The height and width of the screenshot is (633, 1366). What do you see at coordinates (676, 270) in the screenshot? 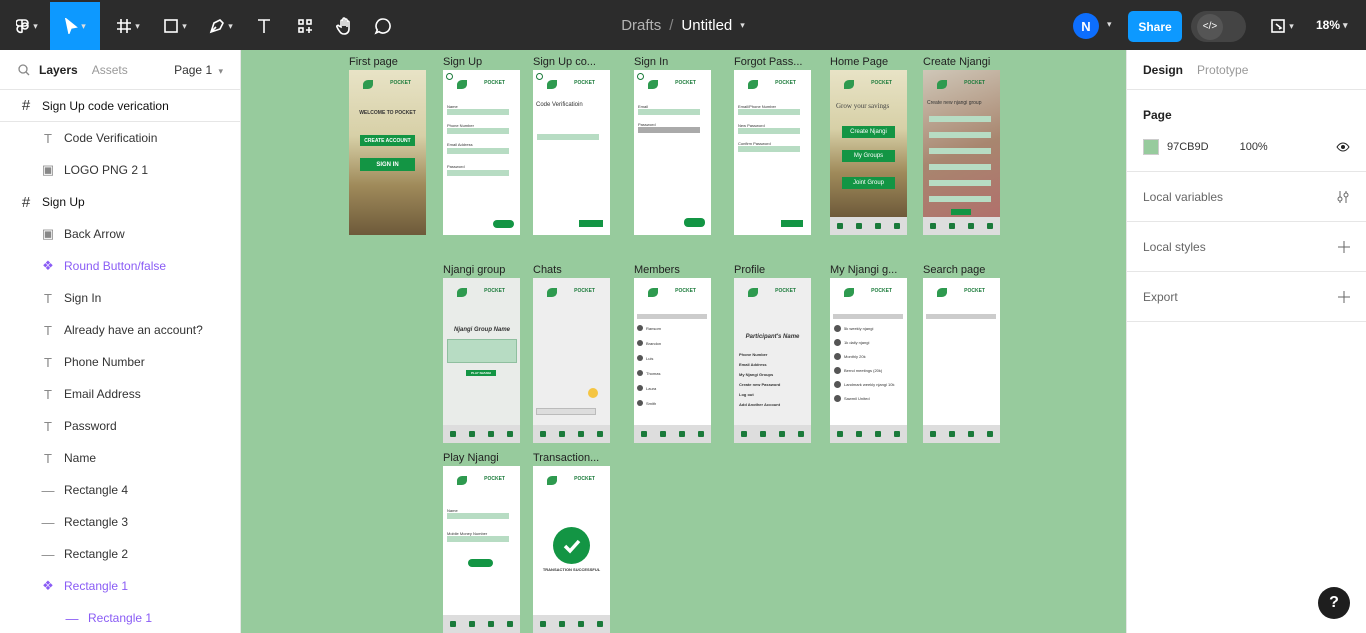
I see `frame-label: Members` at bounding box center [676, 270].